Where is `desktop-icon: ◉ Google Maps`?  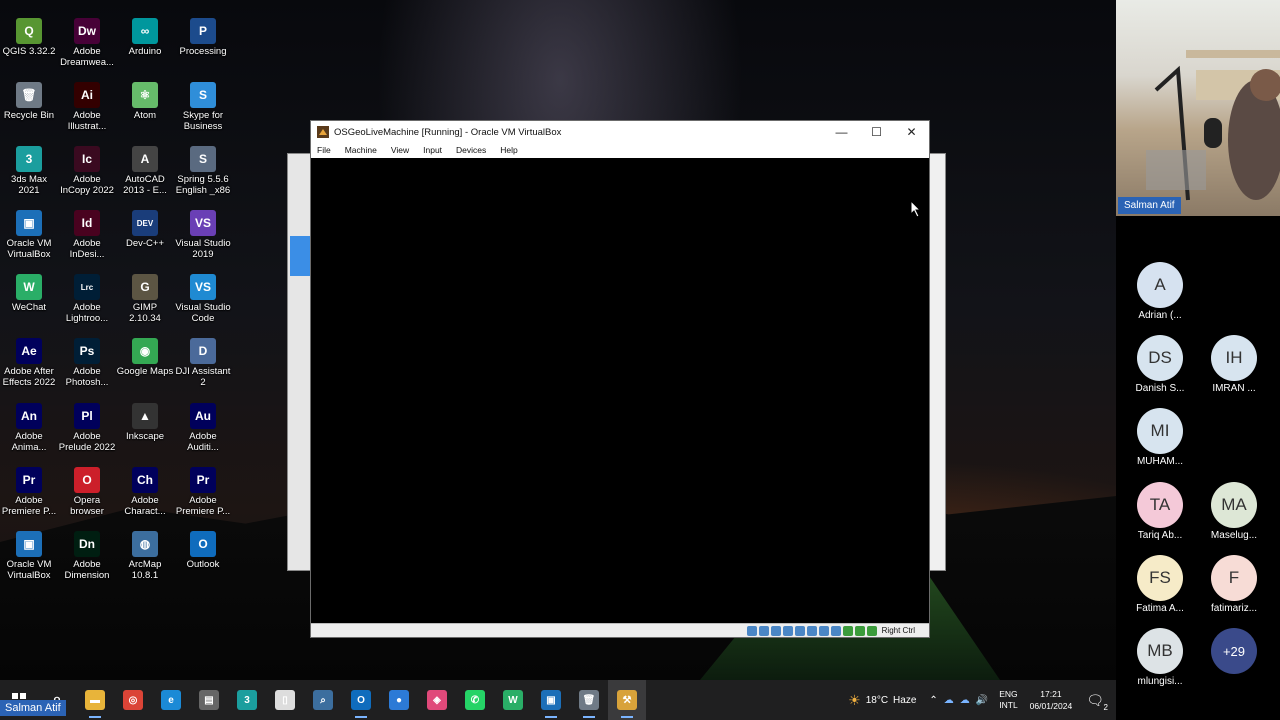 desktop-icon: ◉ Google Maps is located at coordinates (145, 357).